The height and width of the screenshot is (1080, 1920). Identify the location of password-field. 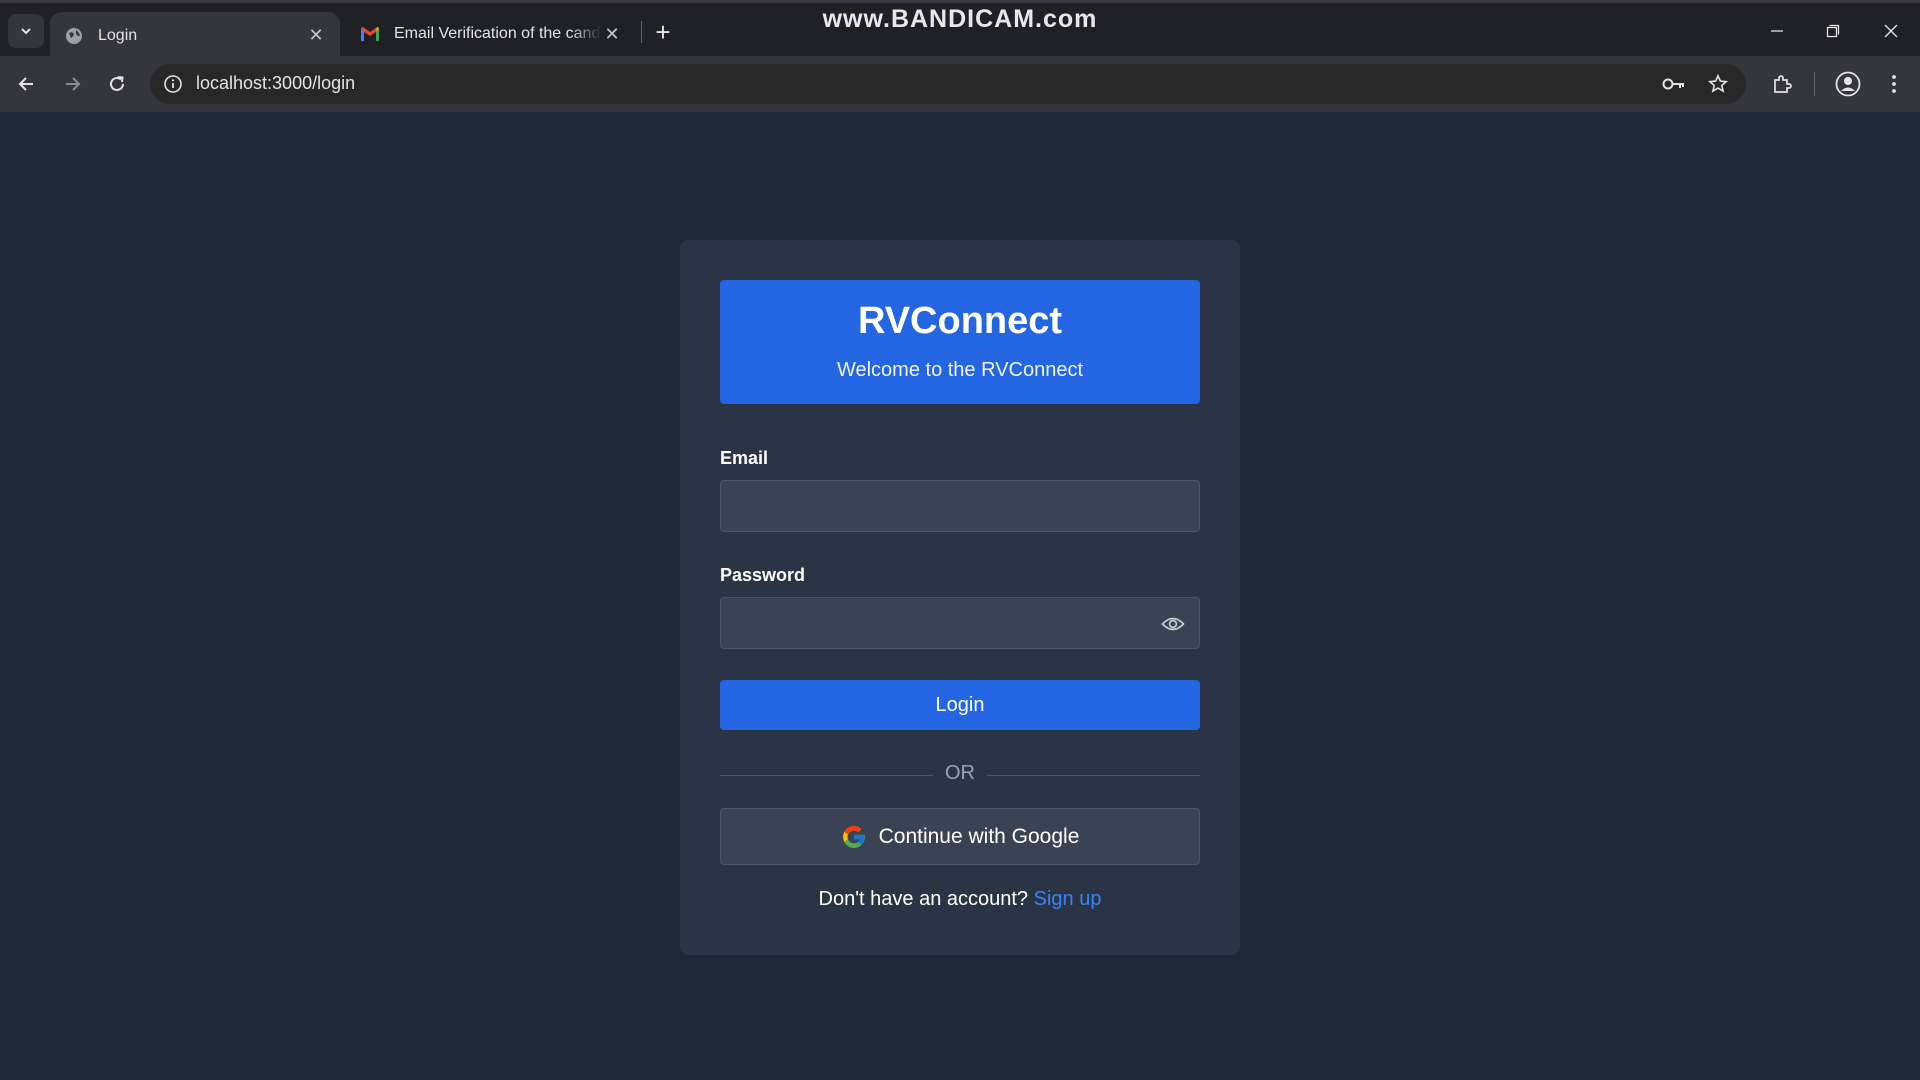
(960, 623).